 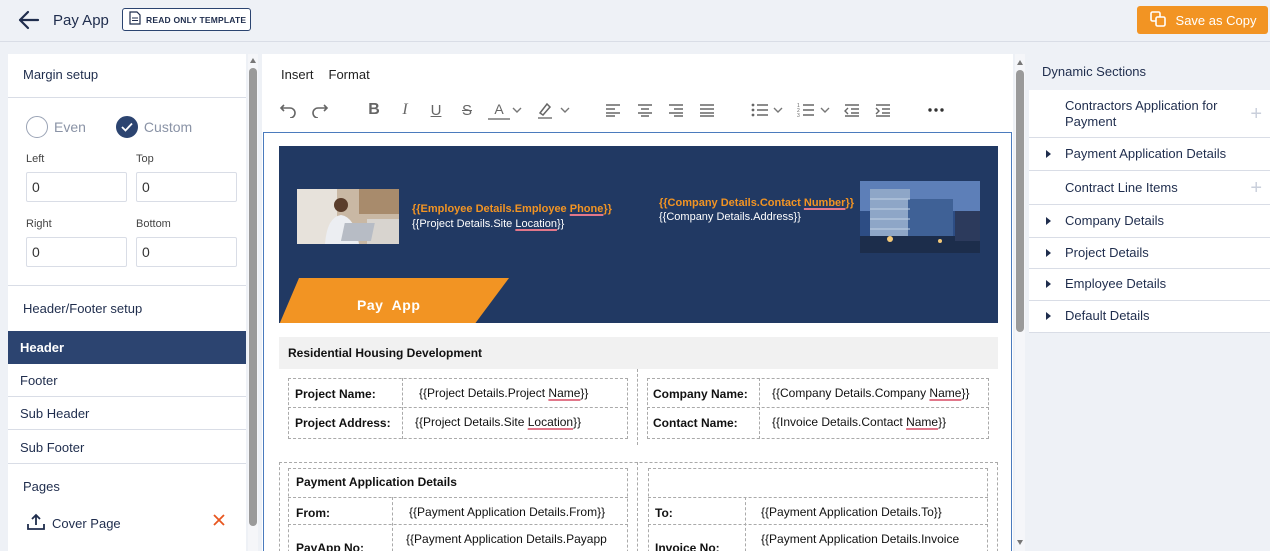 What do you see at coordinates (700, 394) in the screenshot?
I see `company-name-label: Company Name:` at bounding box center [700, 394].